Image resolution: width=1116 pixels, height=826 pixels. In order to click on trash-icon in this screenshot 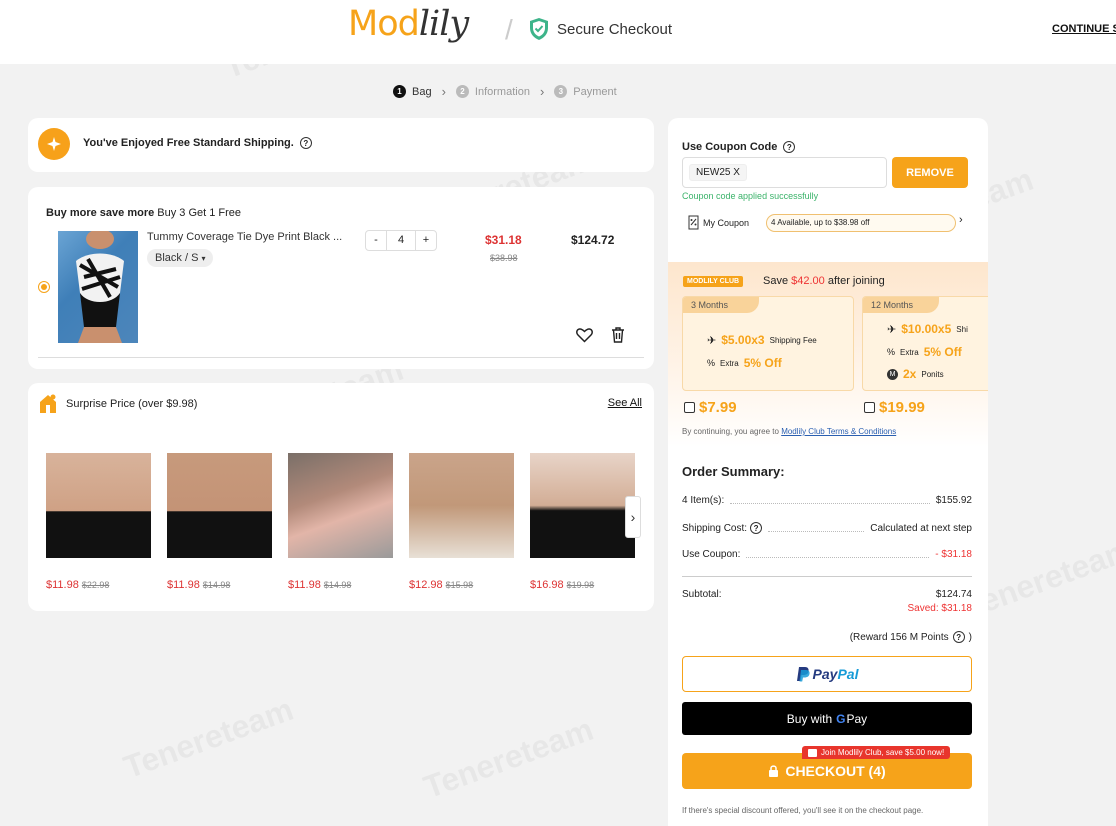, I will do `click(618, 335)`.